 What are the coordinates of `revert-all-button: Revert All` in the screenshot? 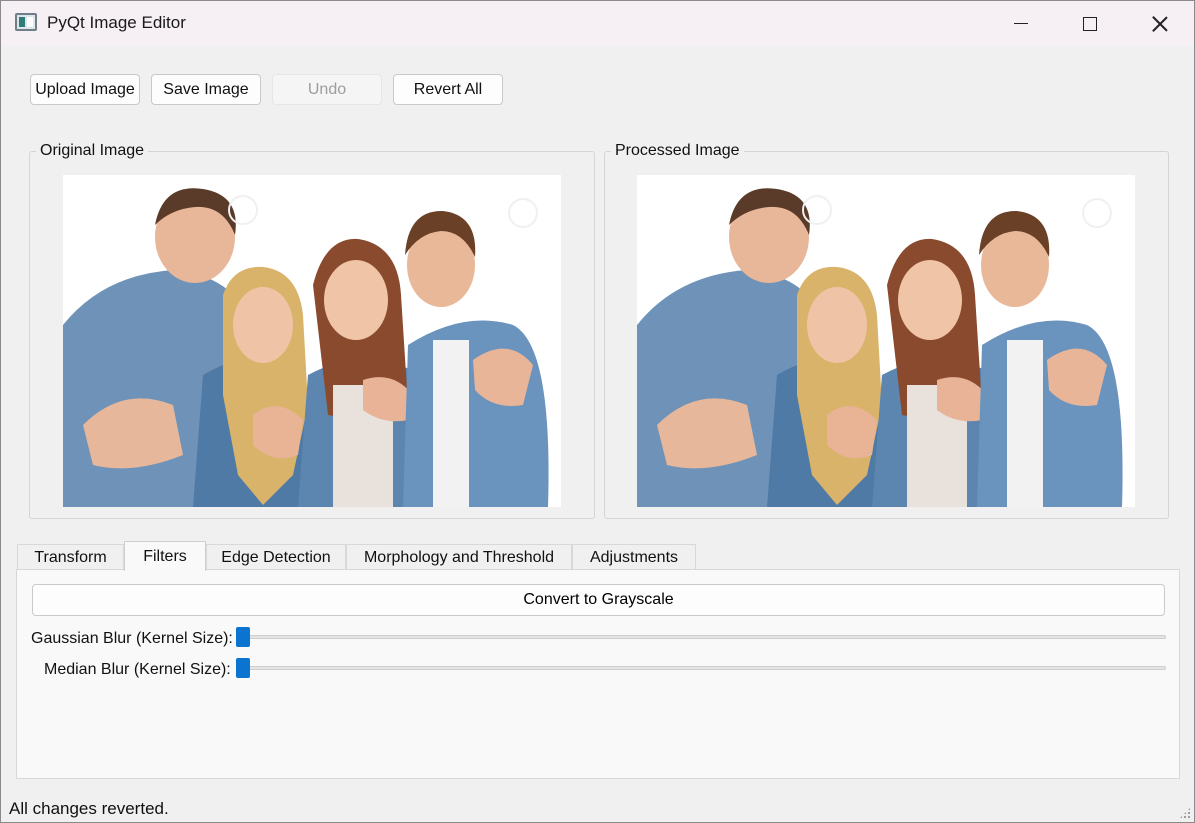 It's located at (448, 89).